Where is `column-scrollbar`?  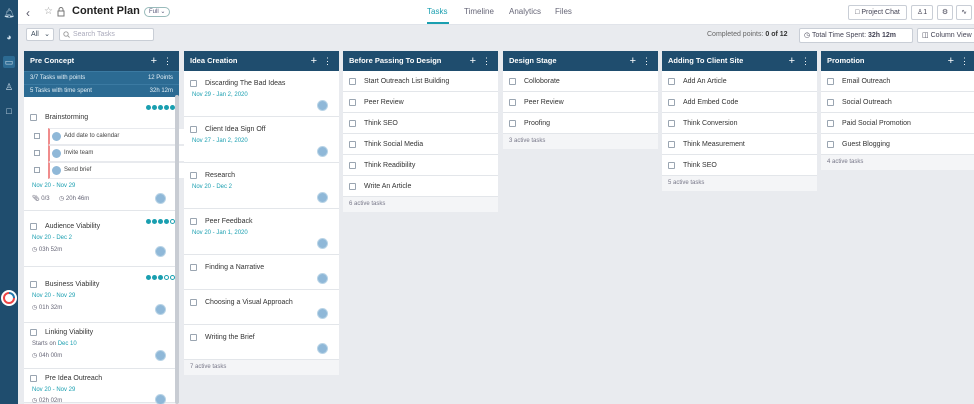
column-scrollbar is located at coordinates (177, 249).